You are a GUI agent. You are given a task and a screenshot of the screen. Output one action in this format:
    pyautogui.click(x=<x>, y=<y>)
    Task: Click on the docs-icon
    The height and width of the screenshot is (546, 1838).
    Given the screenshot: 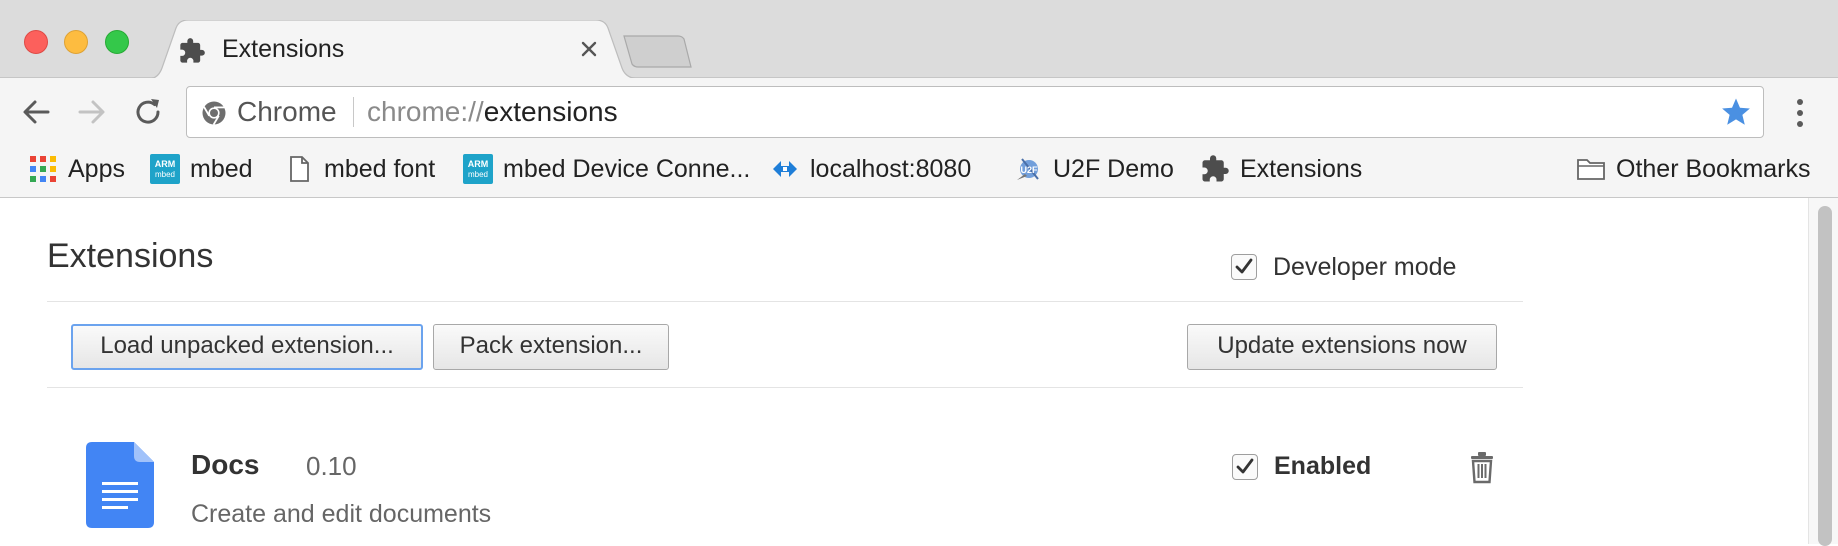 What is the action you would take?
    pyautogui.click(x=120, y=485)
    